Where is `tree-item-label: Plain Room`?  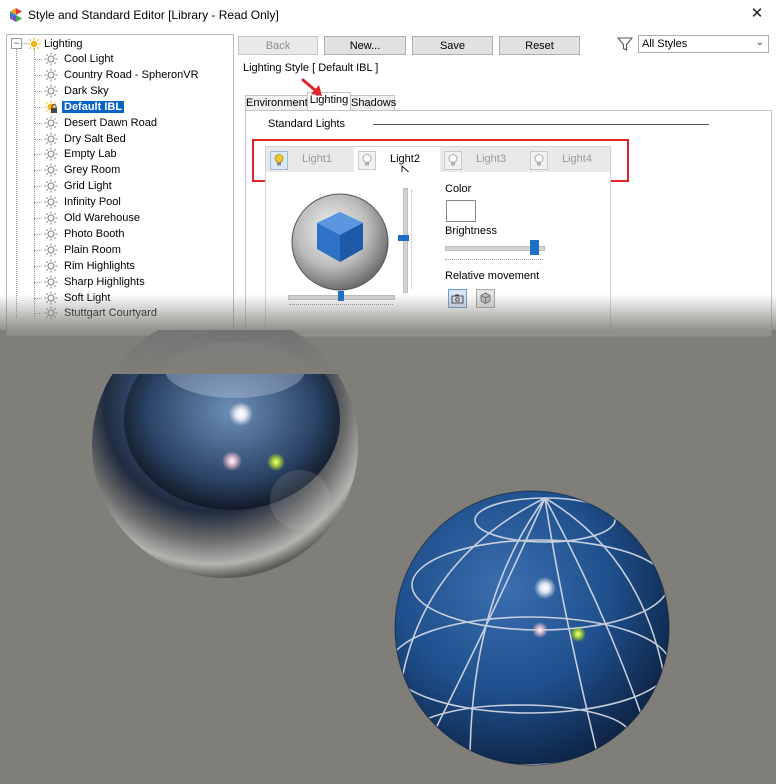 tree-item-label: Plain Room is located at coordinates (92, 250).